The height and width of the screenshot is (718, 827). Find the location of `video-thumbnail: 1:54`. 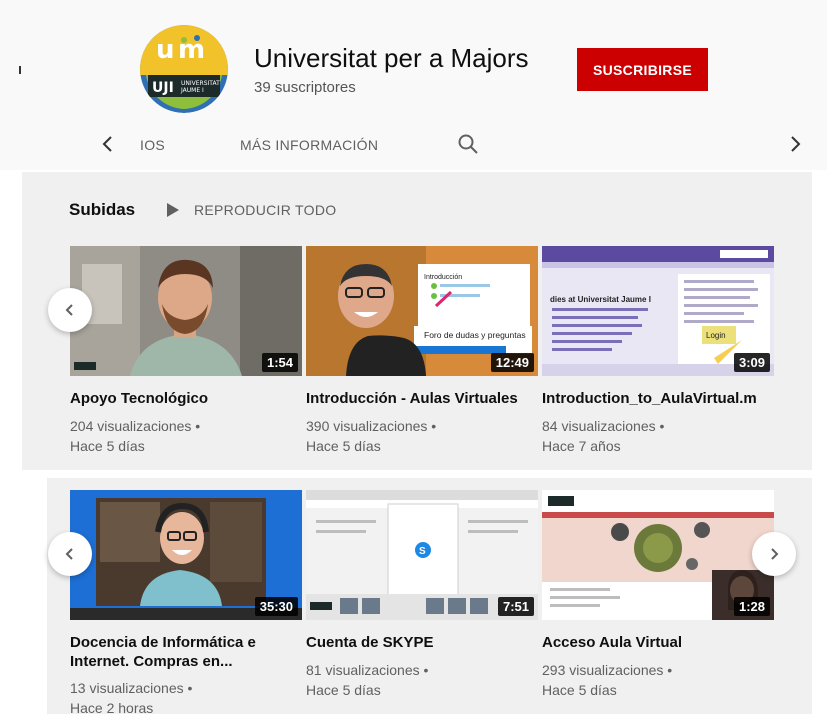

video-thumbnail: 1:54 is located at coordinates (186, 311).